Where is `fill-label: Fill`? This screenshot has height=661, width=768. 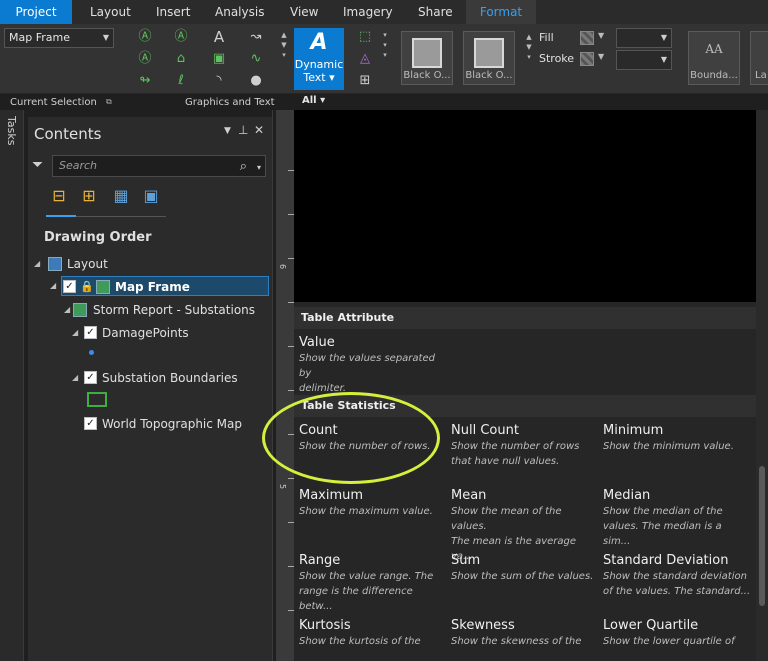 fill-label: Fill is located at coordinates (546, 37).